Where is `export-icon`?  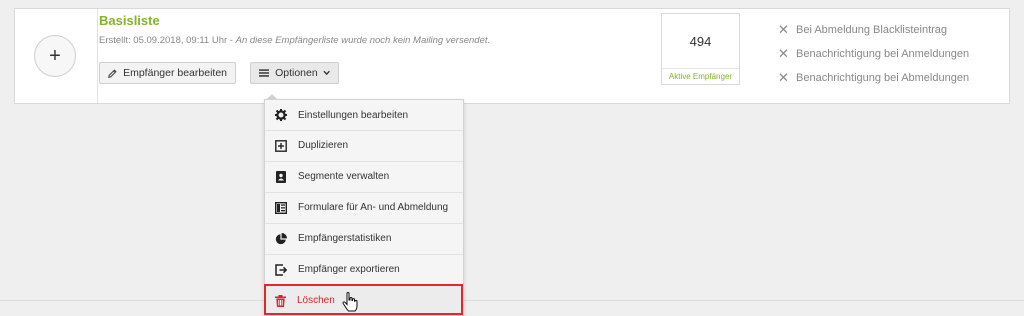
export-icon is located at coordinates (281, 269).